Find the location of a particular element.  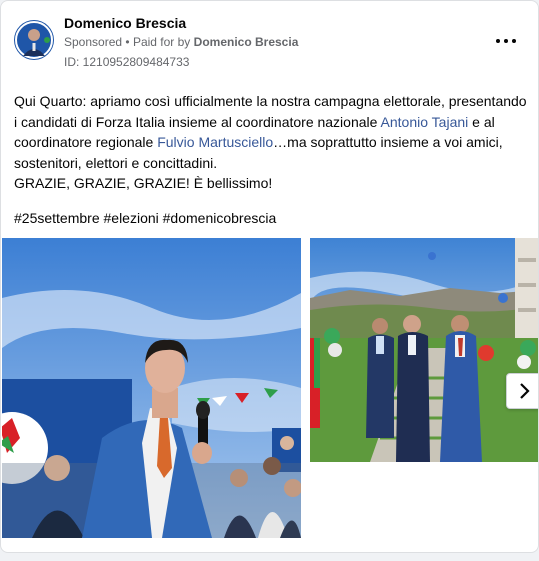

carousel-next-button is located at coordinates (522, 391).